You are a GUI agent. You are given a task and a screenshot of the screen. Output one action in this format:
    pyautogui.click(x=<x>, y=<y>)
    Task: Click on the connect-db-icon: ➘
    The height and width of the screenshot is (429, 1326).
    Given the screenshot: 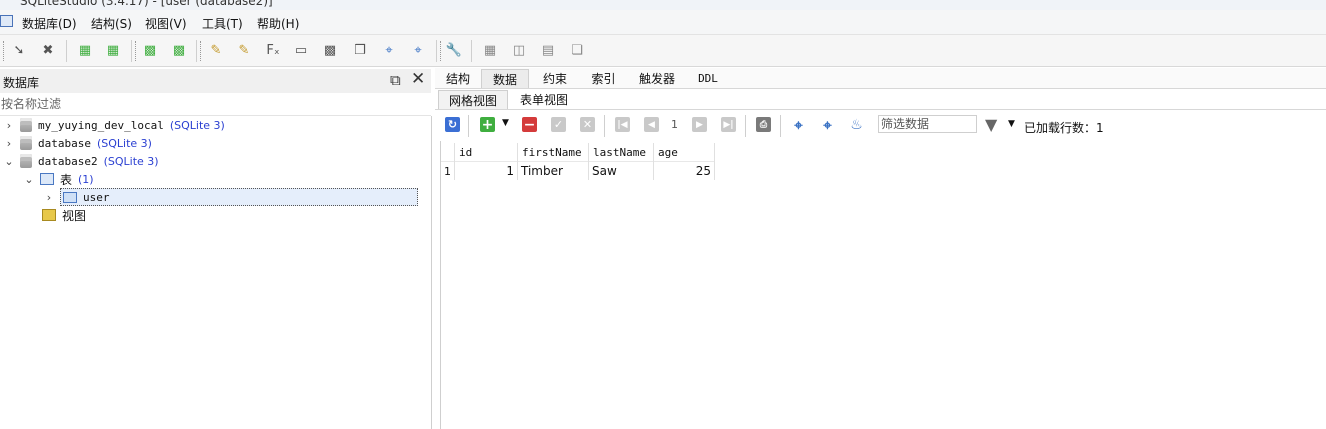 What is the action you would take?
    pyautogui.click(x=19, y=50)
    